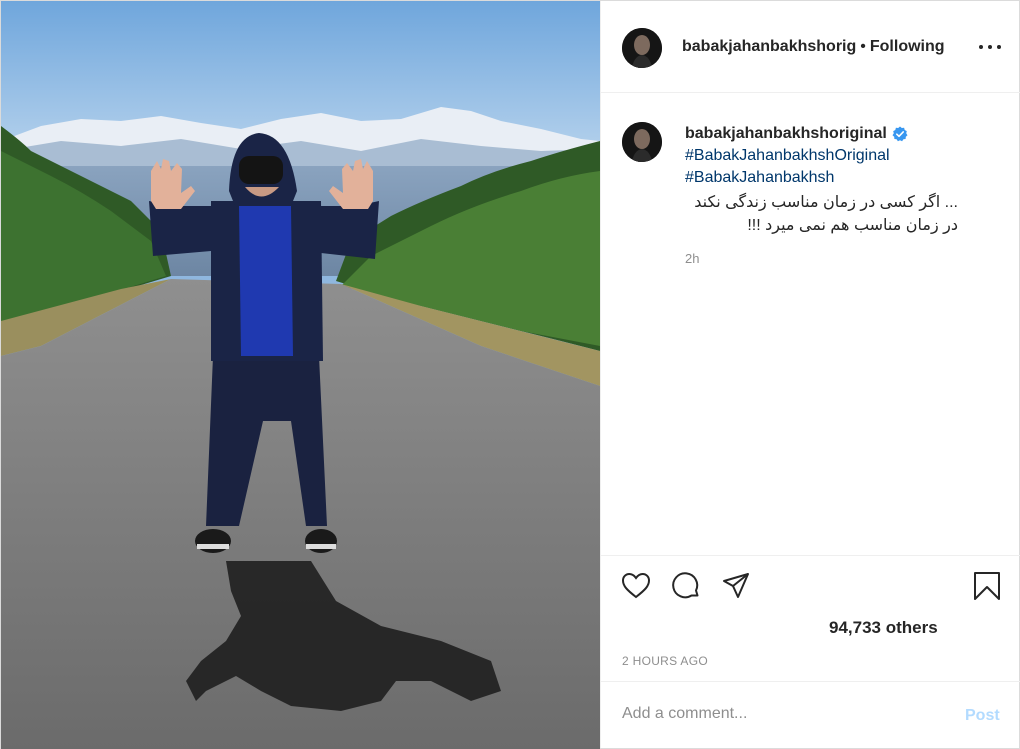 This screenshot has width=1020, height=749. I want to click on more-horizontal-icon, so click(990, 49).